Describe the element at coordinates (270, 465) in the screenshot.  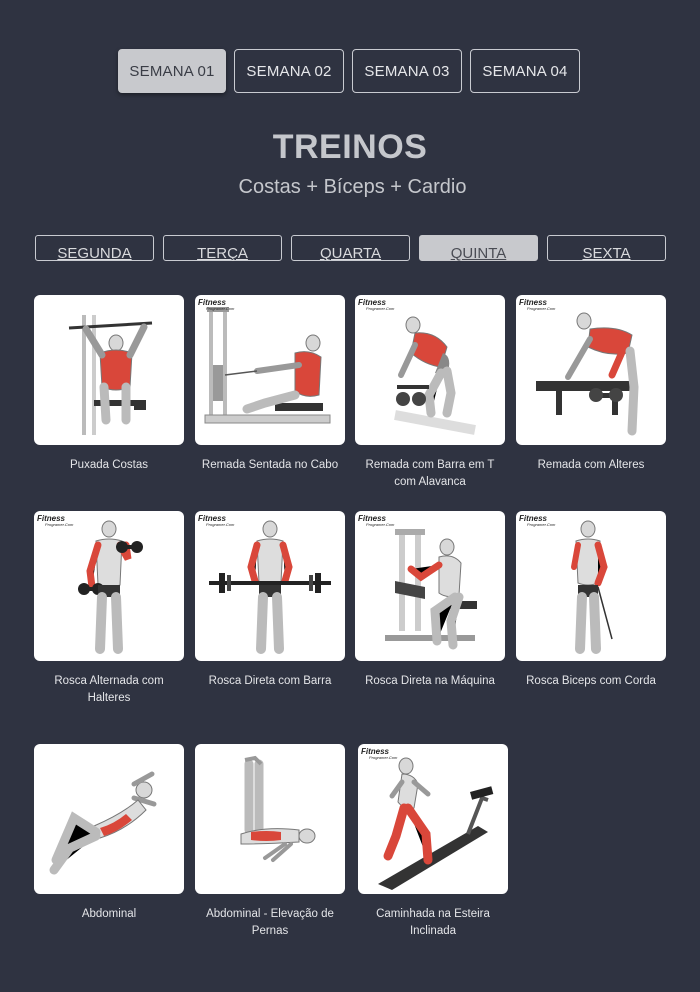
I see `exercise-name: Remada Sentada no Cabo` at that location.